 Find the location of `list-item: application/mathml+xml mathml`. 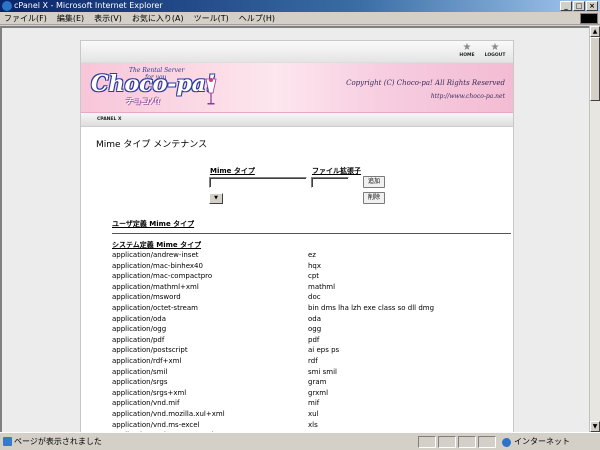

list-item: application/mathml+xml mathml is located at coordinates (312, 287).